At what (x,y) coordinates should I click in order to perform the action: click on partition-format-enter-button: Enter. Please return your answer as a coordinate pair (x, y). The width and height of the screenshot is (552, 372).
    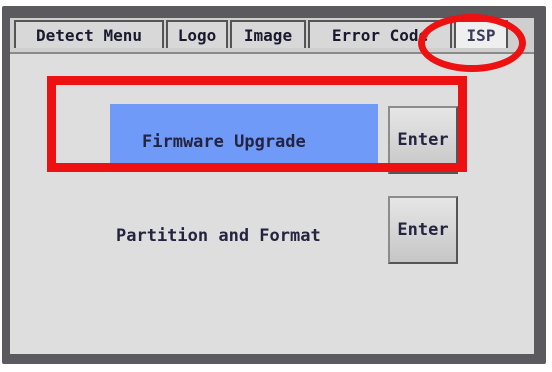
    Looking at the image, I should click on (423, 230).